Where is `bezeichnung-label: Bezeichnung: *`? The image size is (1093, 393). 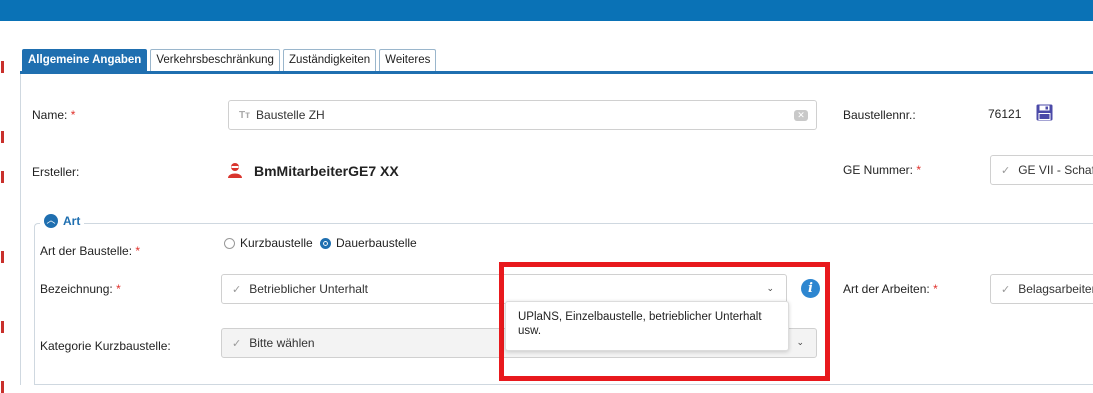
bezeichnung-label: Bezeichnung: * is located at coordinates (80, 289).